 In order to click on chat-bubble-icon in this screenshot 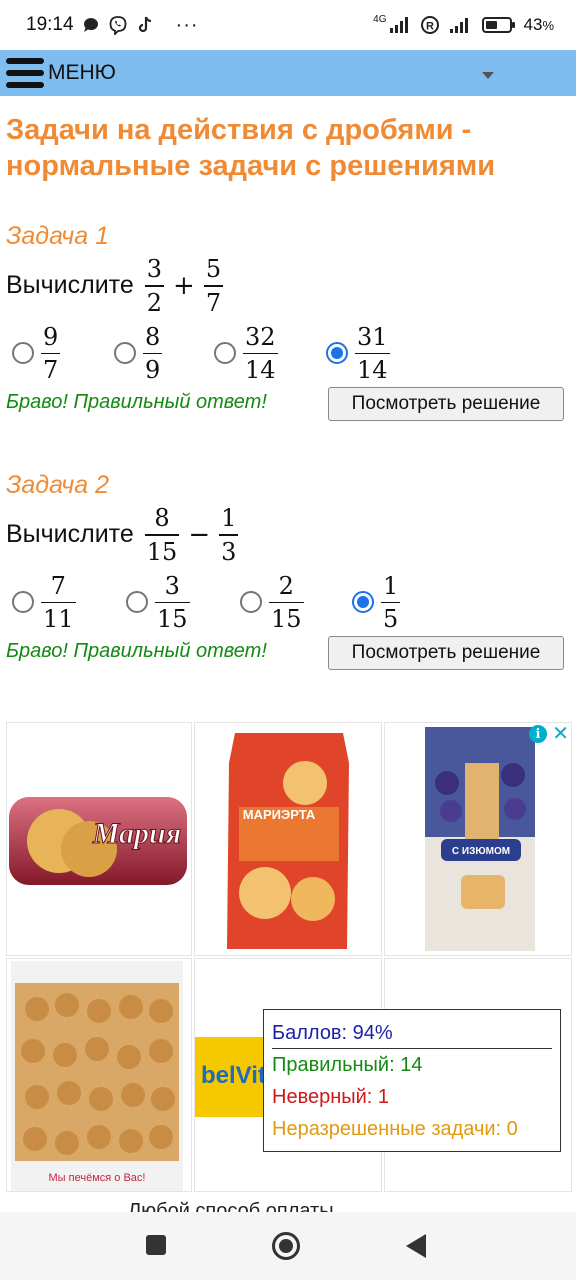, I will do `click(91, 25)`.